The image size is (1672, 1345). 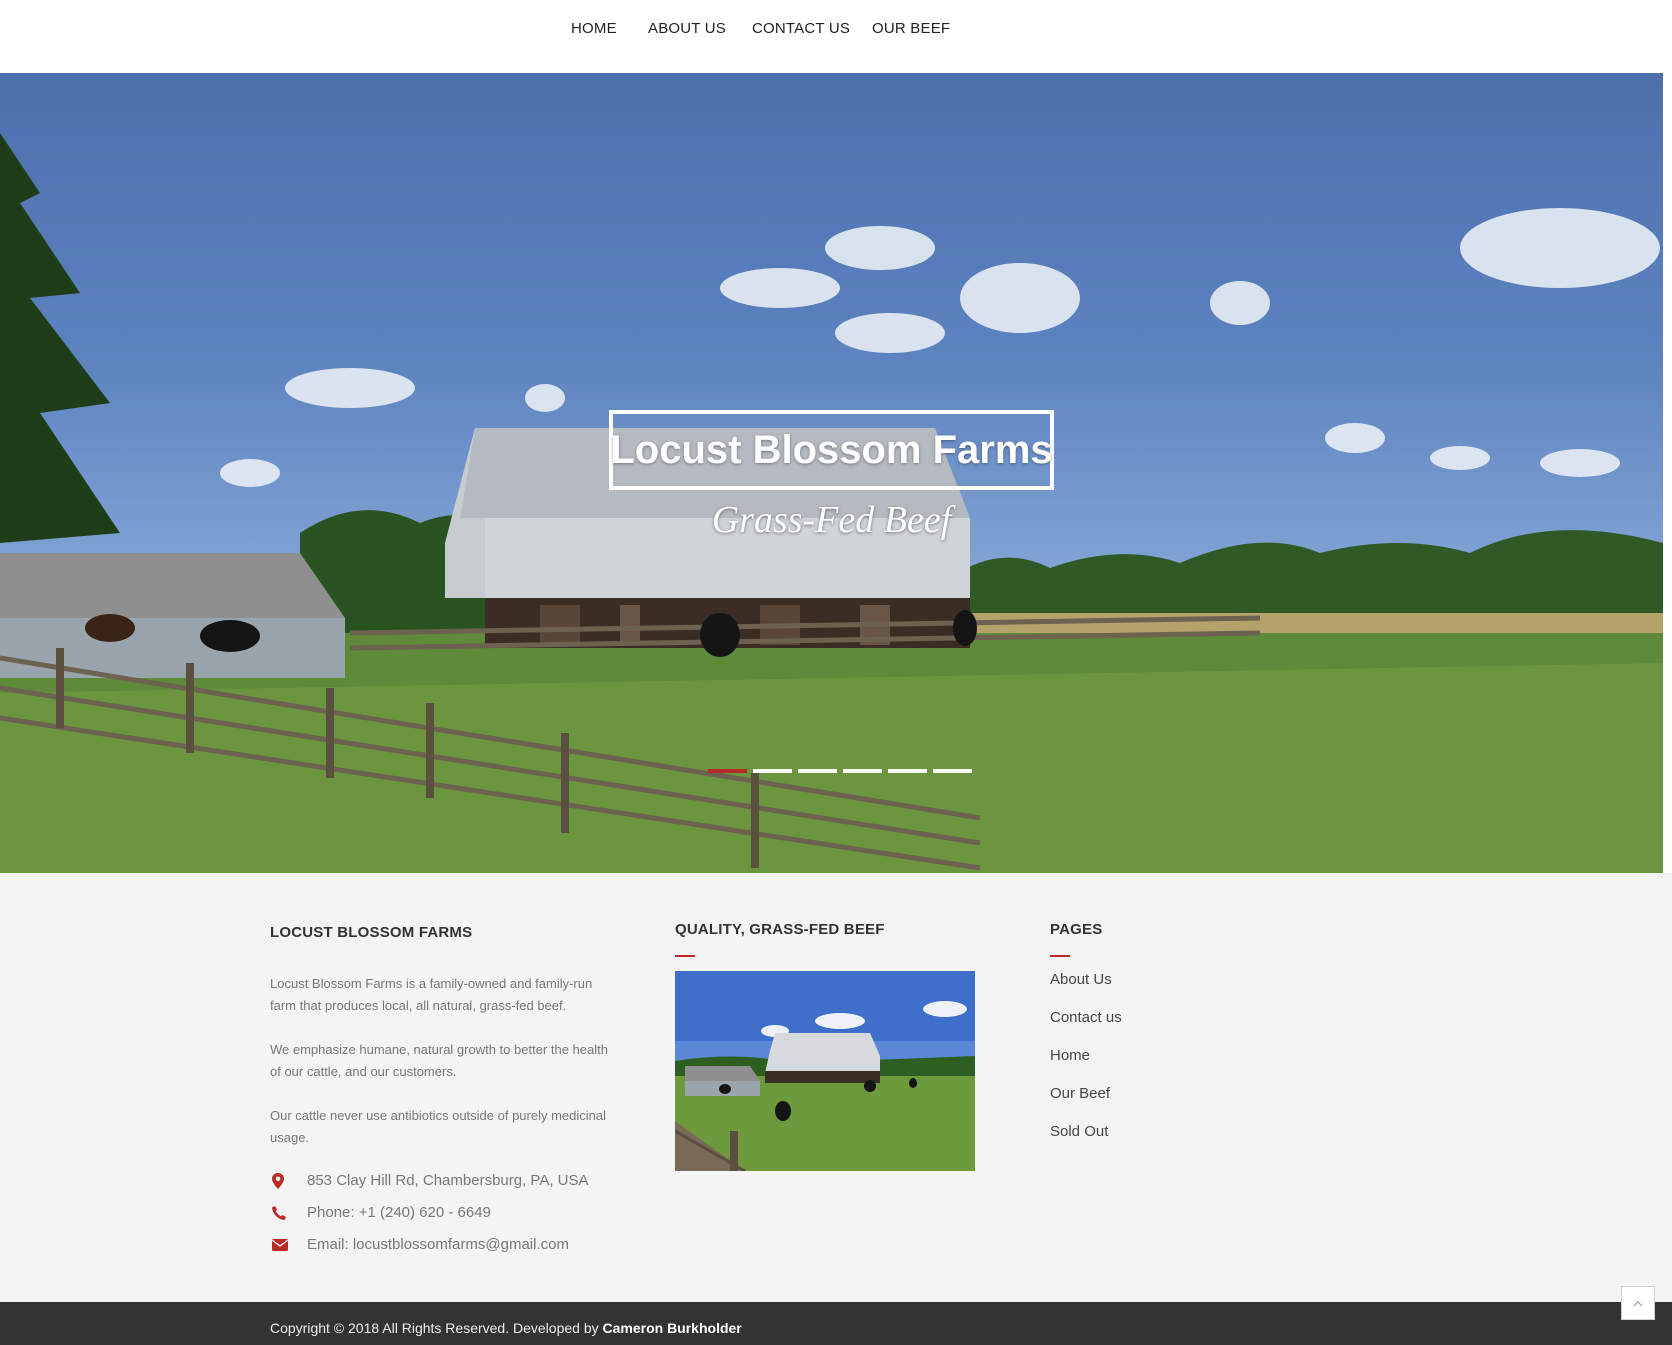 I want to click on nav-home: HOME, so click(x=594, y=28).